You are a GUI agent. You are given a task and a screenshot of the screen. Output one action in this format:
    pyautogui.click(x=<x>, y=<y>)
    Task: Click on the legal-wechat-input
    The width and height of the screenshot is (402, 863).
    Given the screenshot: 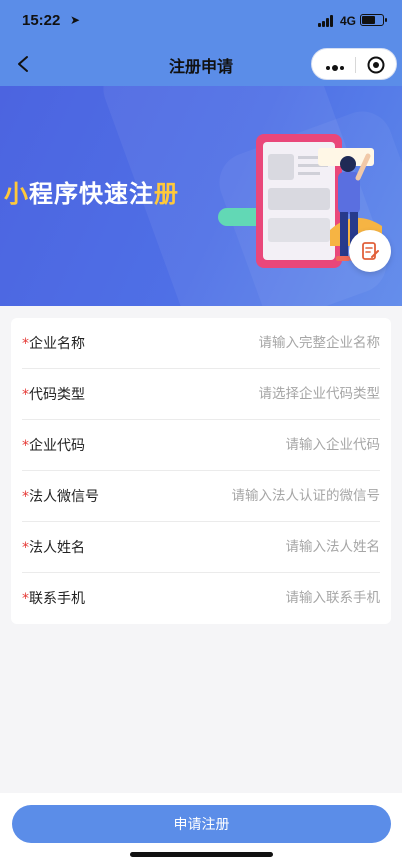 What is the action you would take?
    pyautogui.click(x=275, y=496)
    